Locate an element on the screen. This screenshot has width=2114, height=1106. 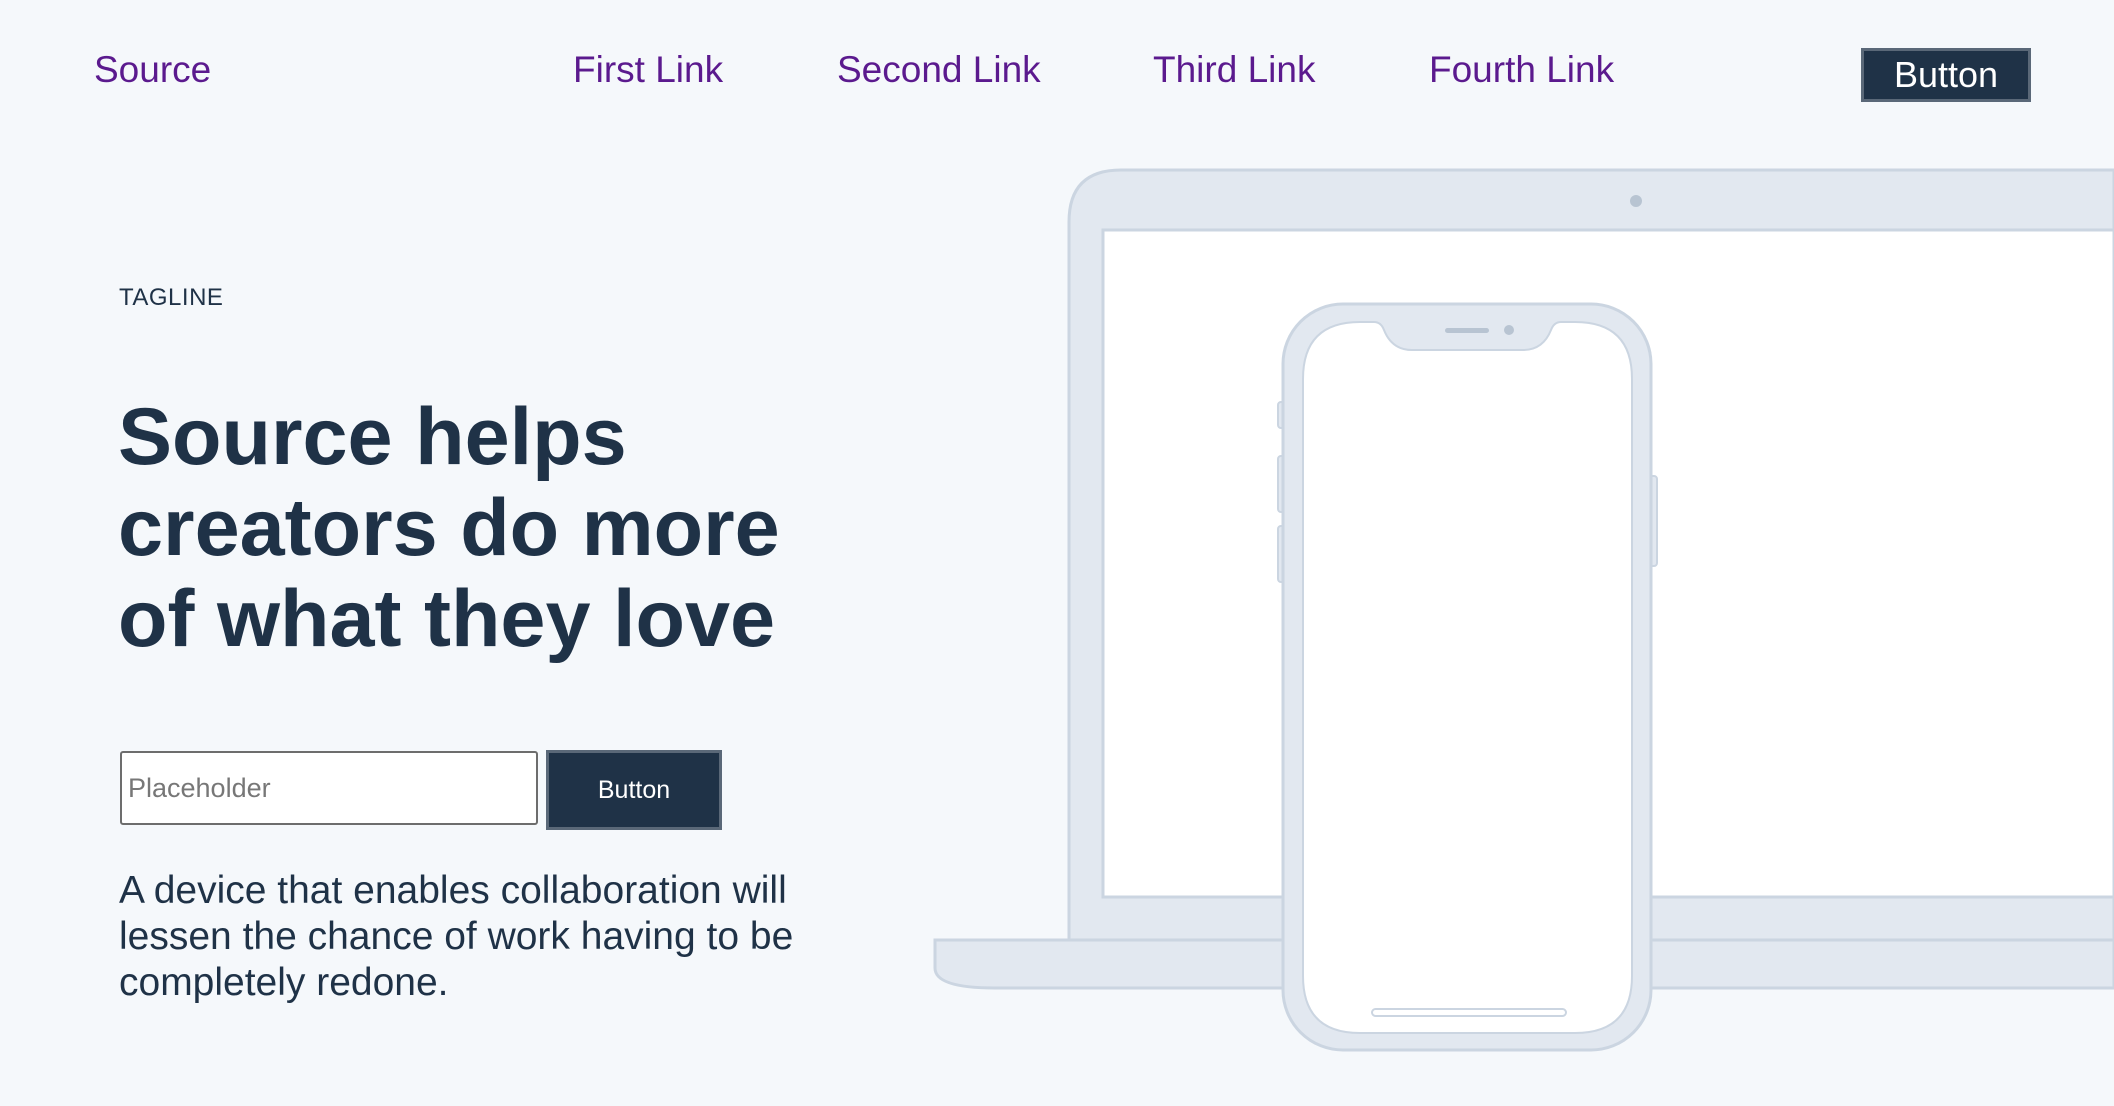
nav-link-third: Third Link is located at coordinates (1234, 70).